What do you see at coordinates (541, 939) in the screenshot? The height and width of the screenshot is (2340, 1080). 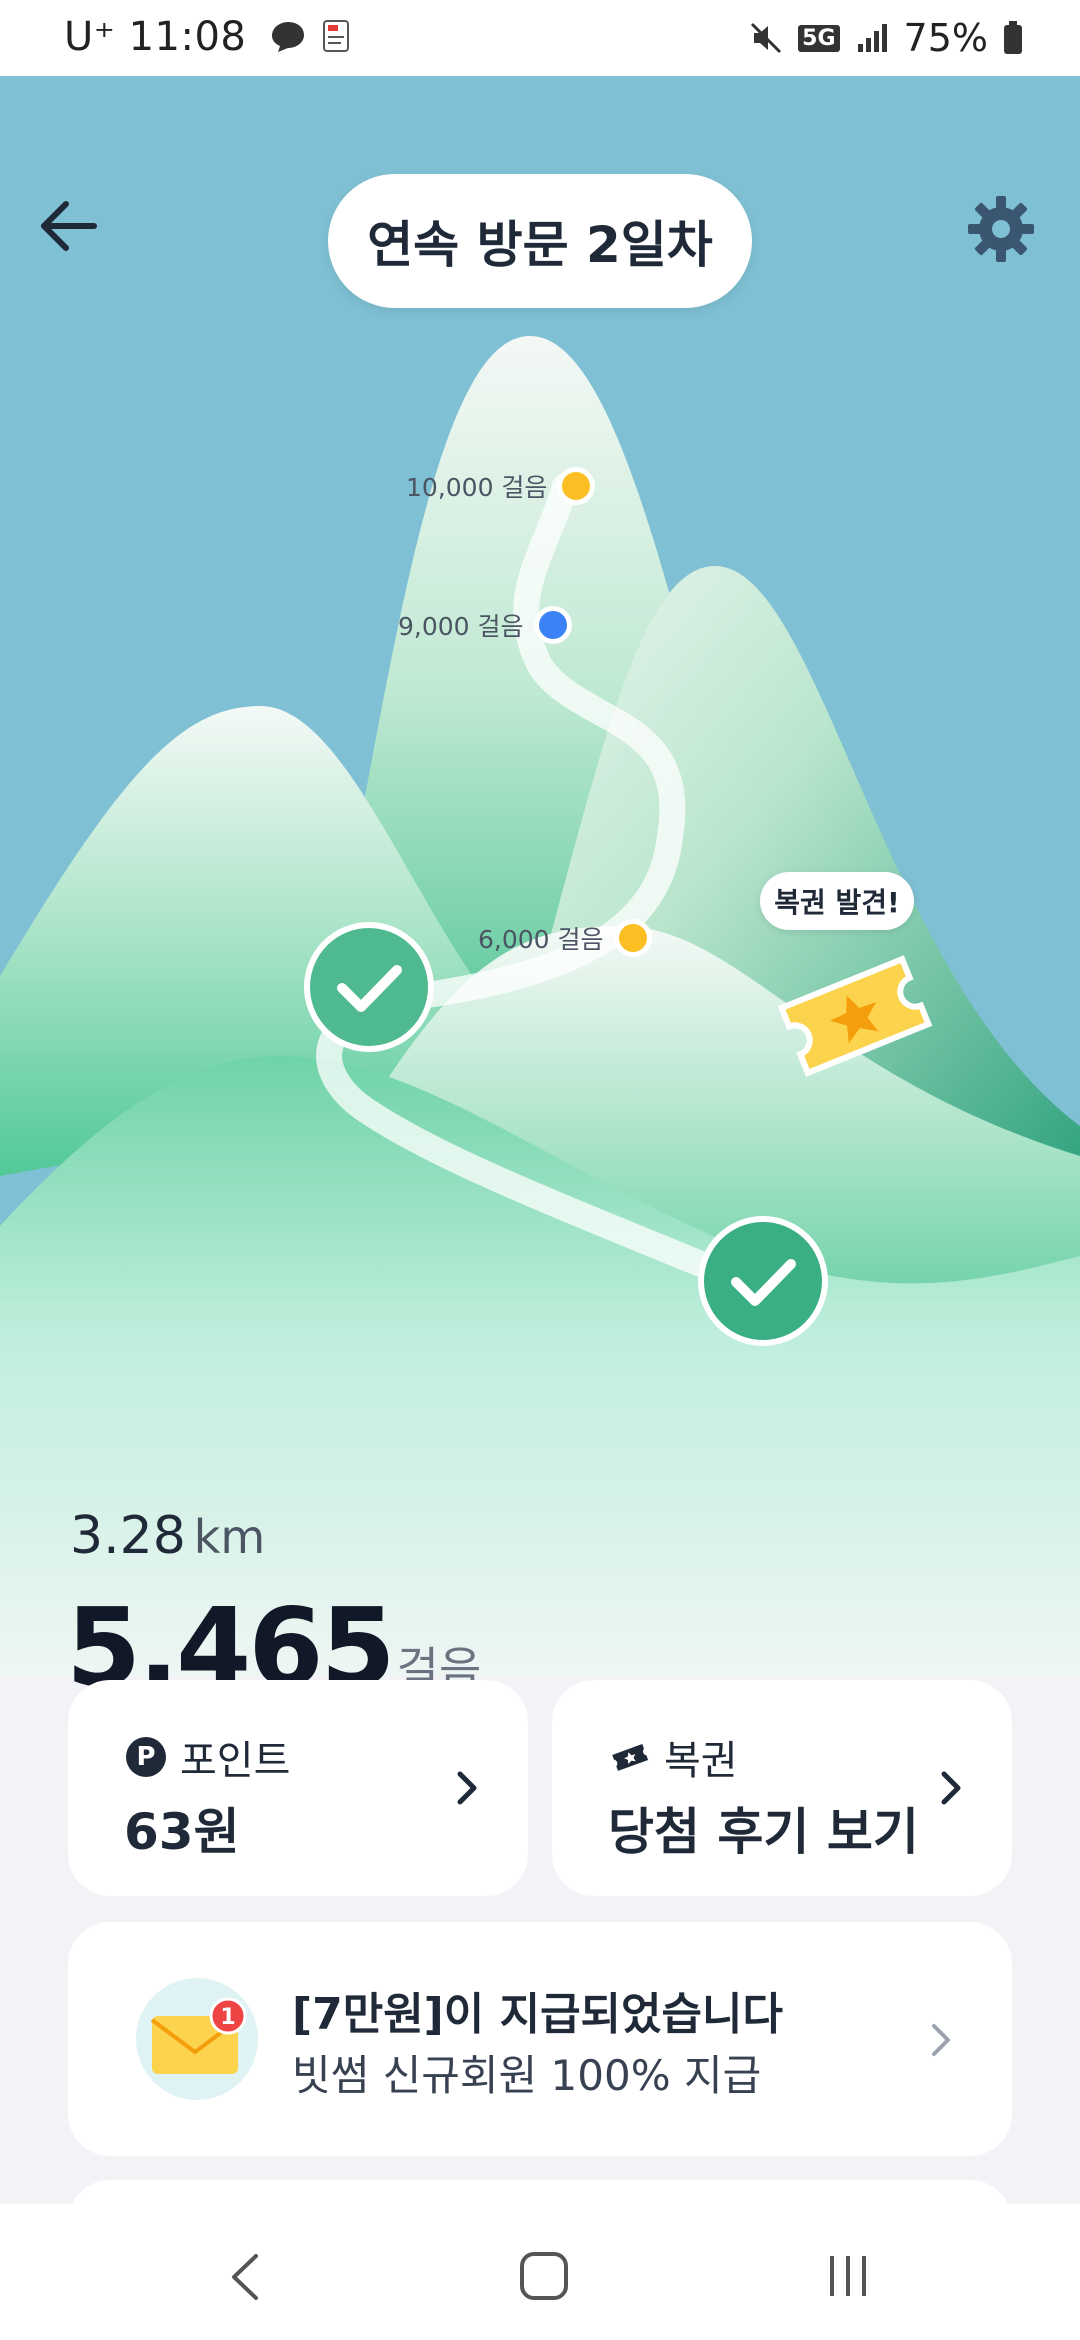 I see `milestone-label: 6,000 걸음` at bounding box center [541, 939].